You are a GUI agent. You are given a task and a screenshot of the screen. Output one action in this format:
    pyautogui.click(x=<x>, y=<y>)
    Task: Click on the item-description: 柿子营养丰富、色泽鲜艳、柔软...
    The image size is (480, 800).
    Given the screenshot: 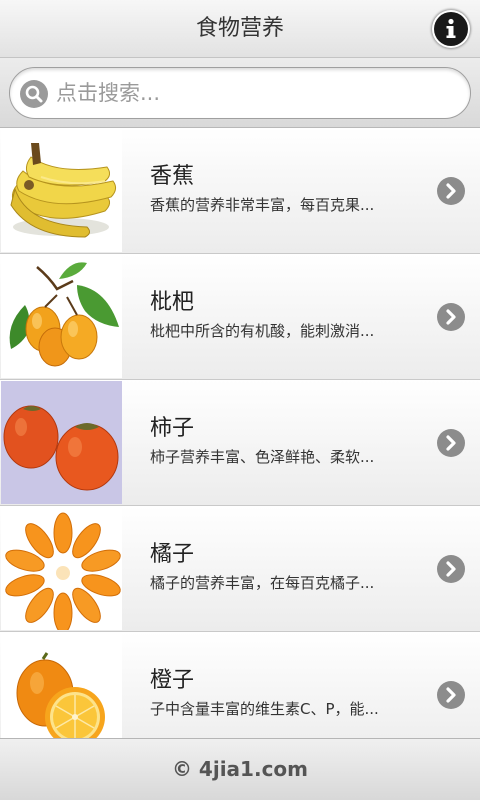 What is the action you would take?
    pyautogui.click(x=262, y=457)
    